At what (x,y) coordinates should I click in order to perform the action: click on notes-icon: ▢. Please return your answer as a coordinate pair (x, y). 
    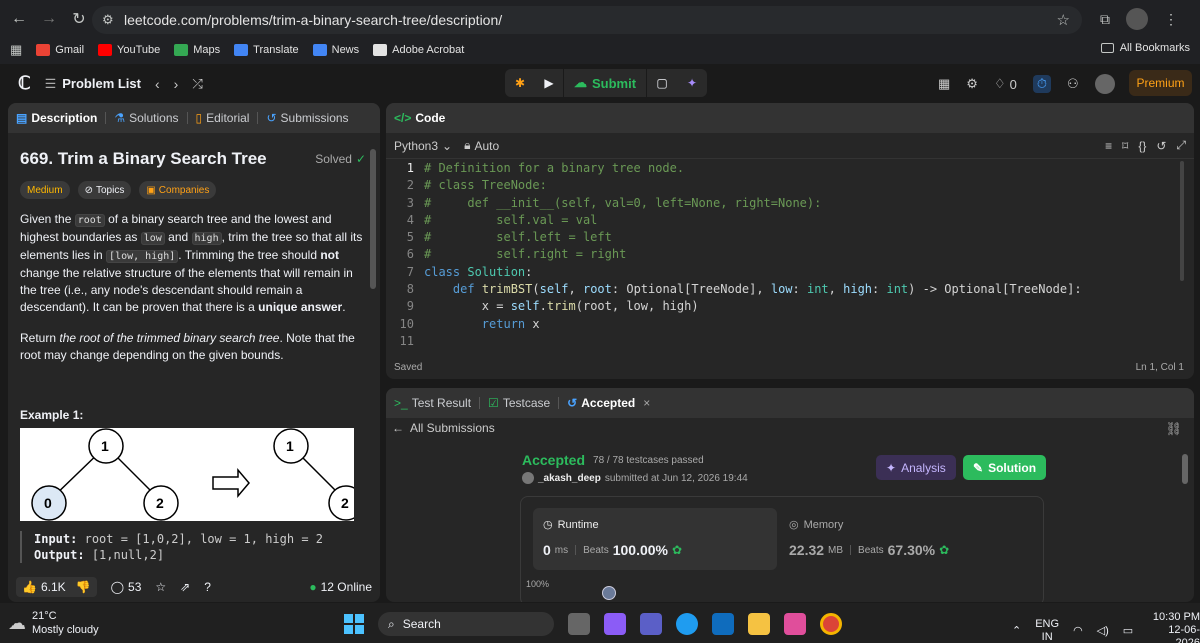
    Looking at the image, I should click on (662, 83).